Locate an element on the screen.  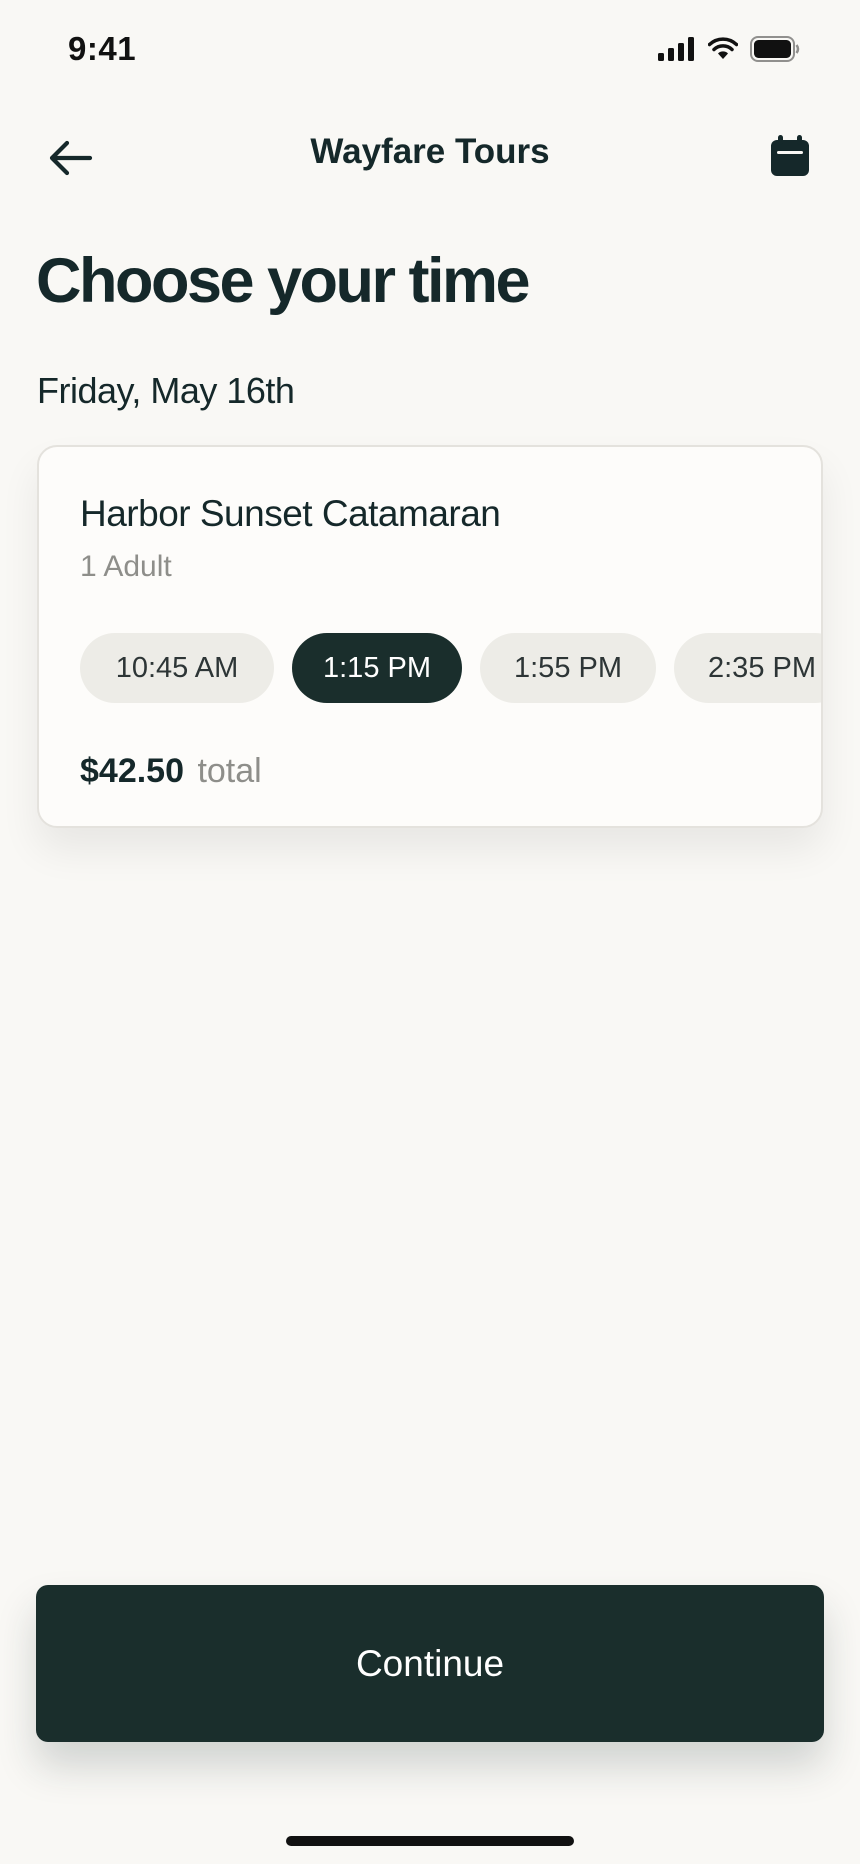
guest-count: 1 Adult is located at coordinates (126, 566).